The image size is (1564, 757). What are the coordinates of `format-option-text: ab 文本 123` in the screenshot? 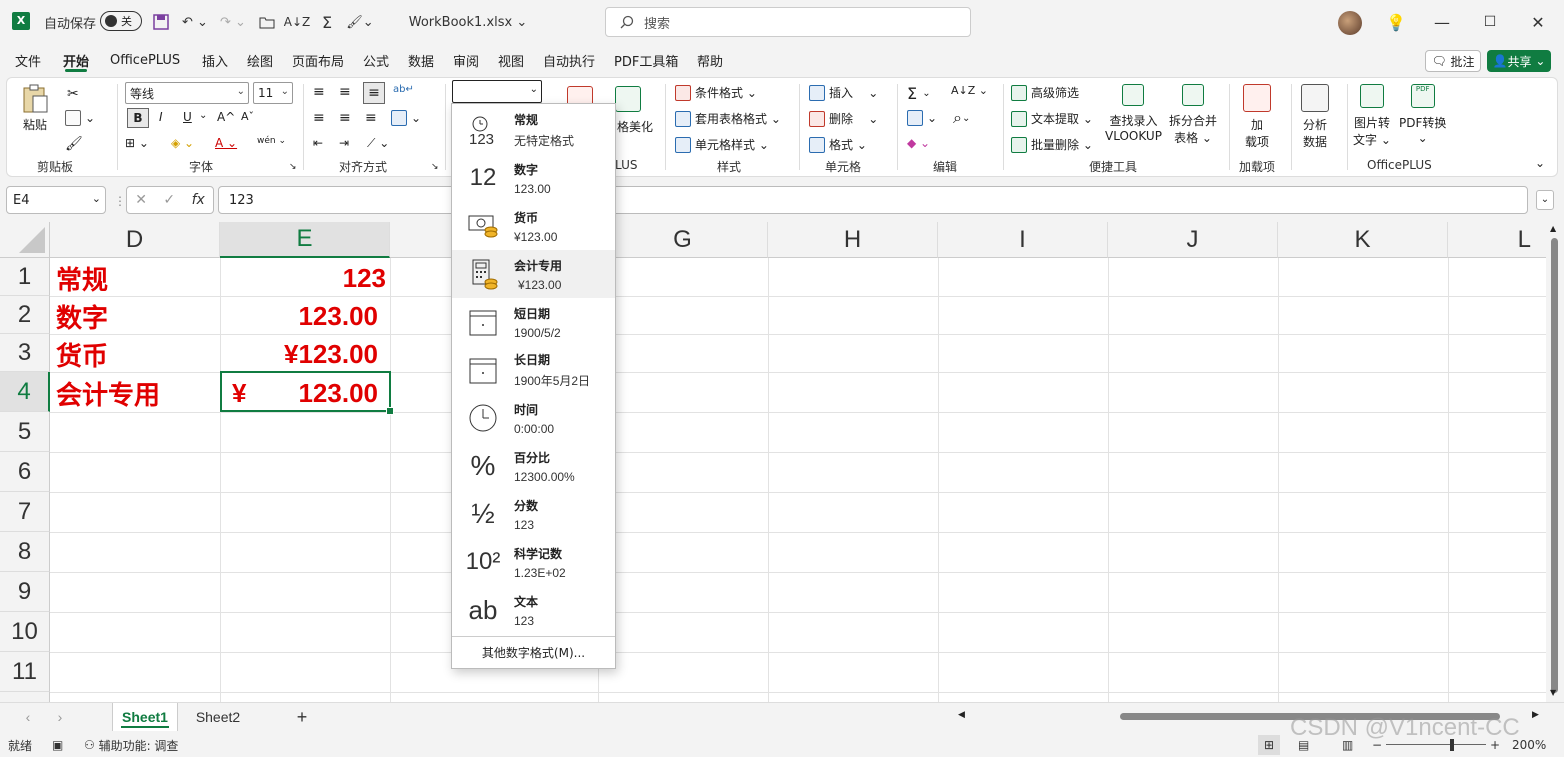 It's located at (533, 610).